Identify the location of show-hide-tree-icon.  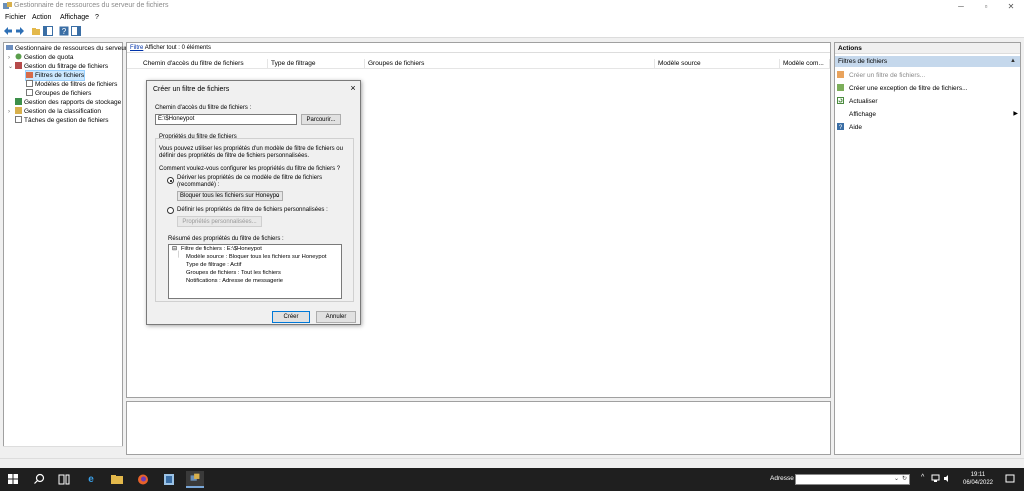
(48, 31).